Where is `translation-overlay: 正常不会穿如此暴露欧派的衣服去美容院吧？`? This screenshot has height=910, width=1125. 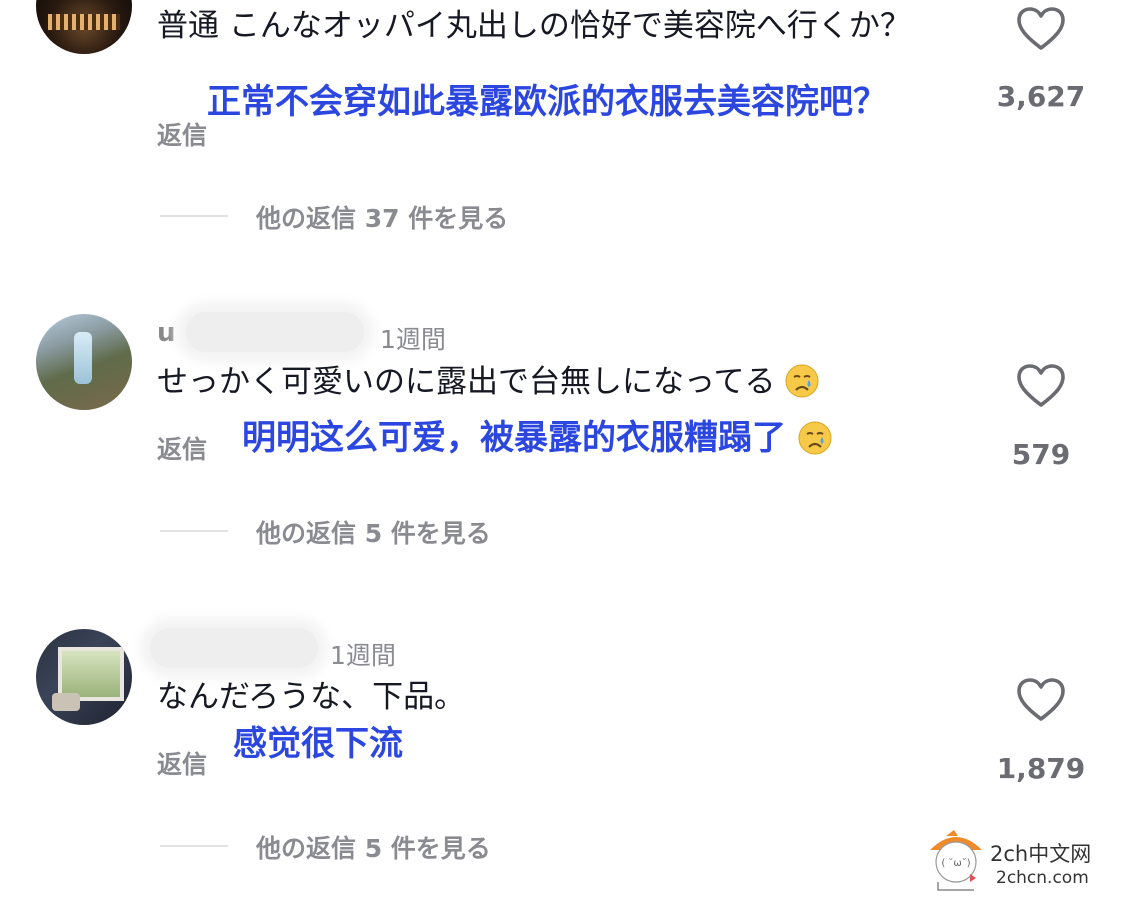 translation-overlay: 正常不会穿如此暴露欧派的衣服去美容院吧？ is located at coordinates (547, 102).